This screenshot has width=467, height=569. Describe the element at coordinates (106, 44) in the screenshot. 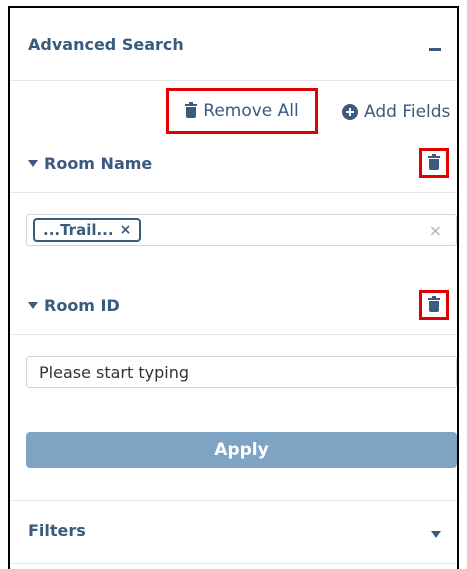

I see `panel-title: Advanced Search` at that location.